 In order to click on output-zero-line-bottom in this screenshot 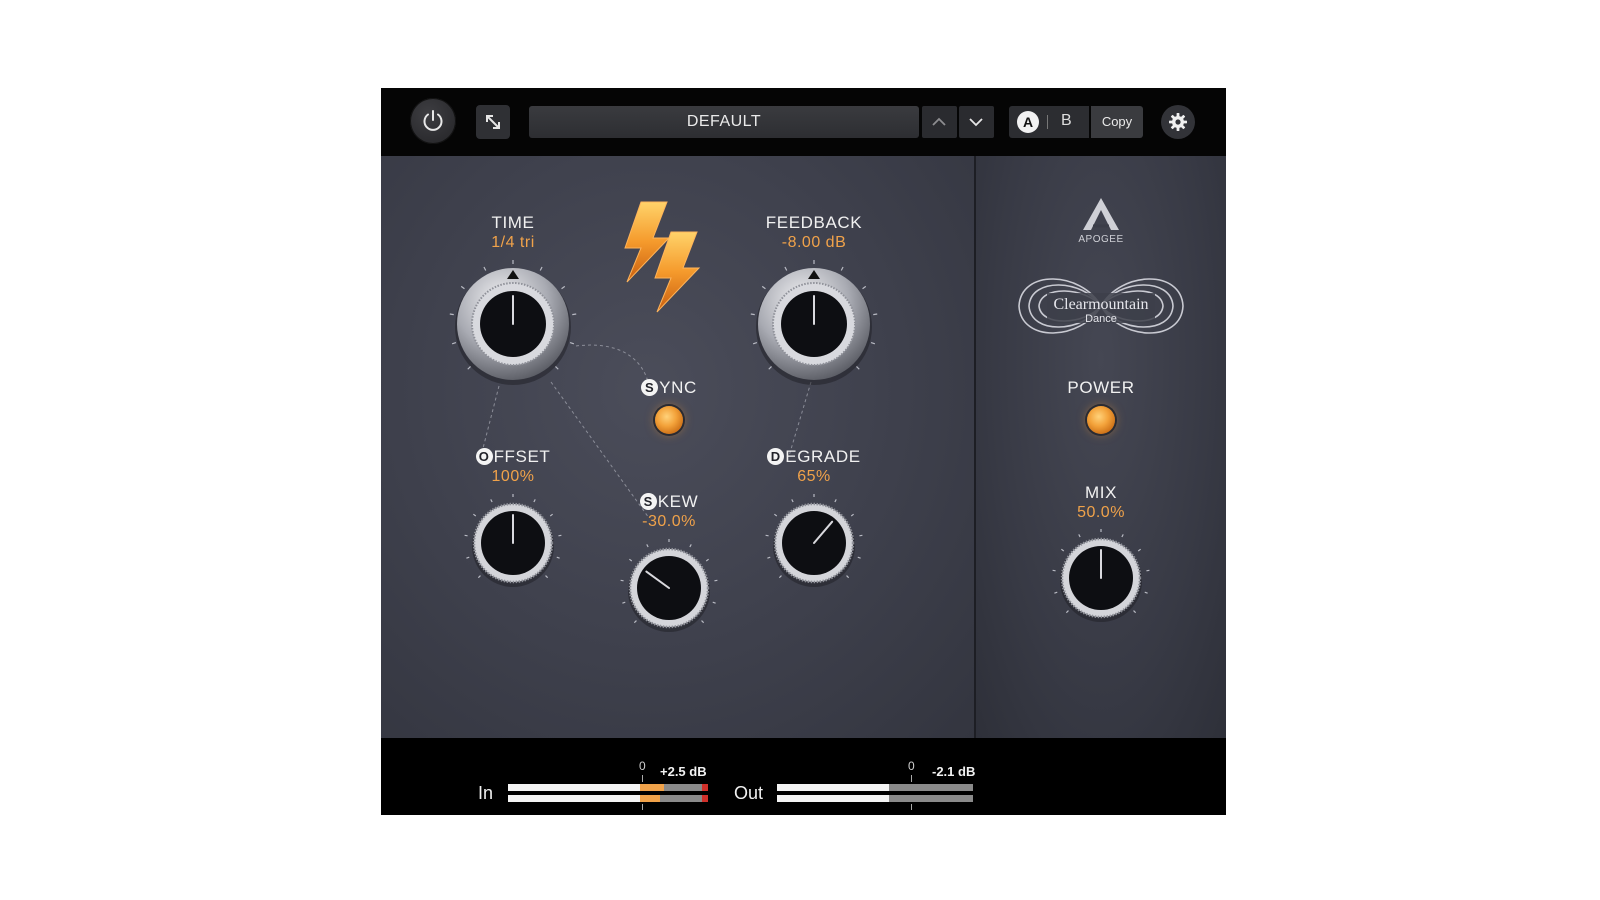, I will do `click(911, 807)`.